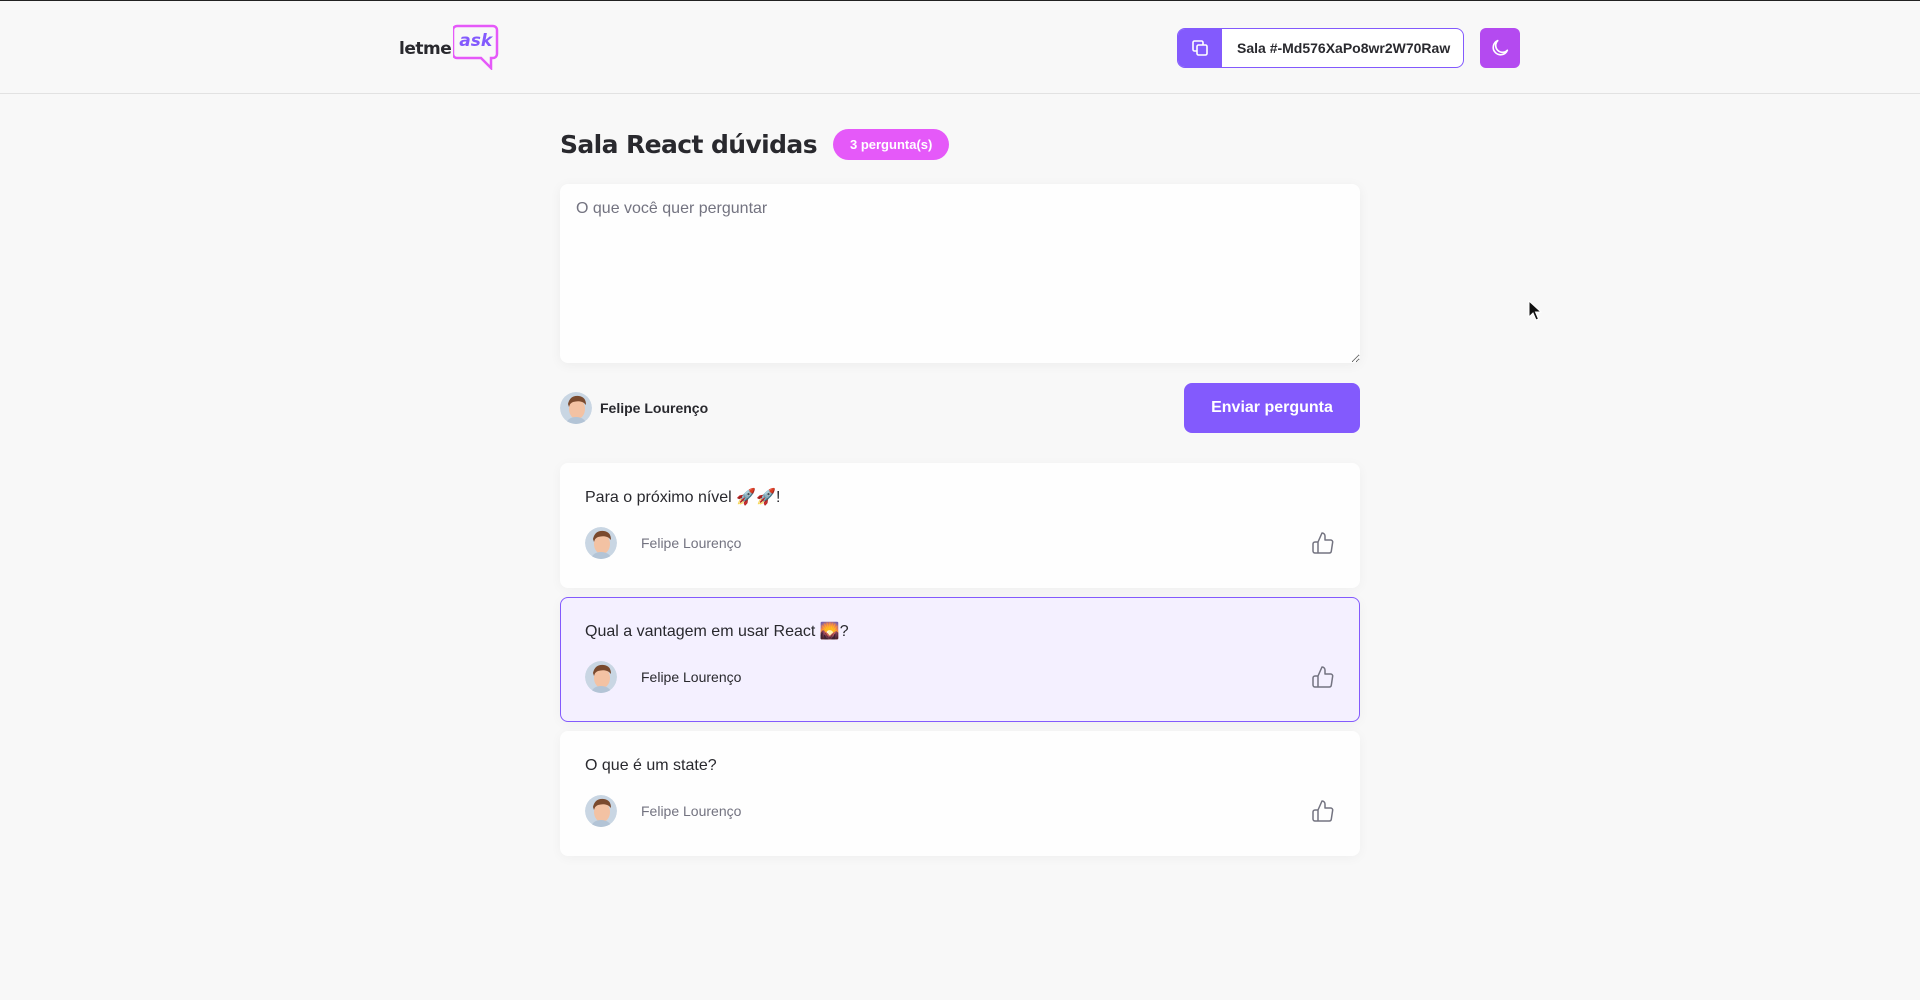  Describe the element at coordinates (1272, 408) in the screenshot. I see `send-question-button: Enviar pergunta` at that location.